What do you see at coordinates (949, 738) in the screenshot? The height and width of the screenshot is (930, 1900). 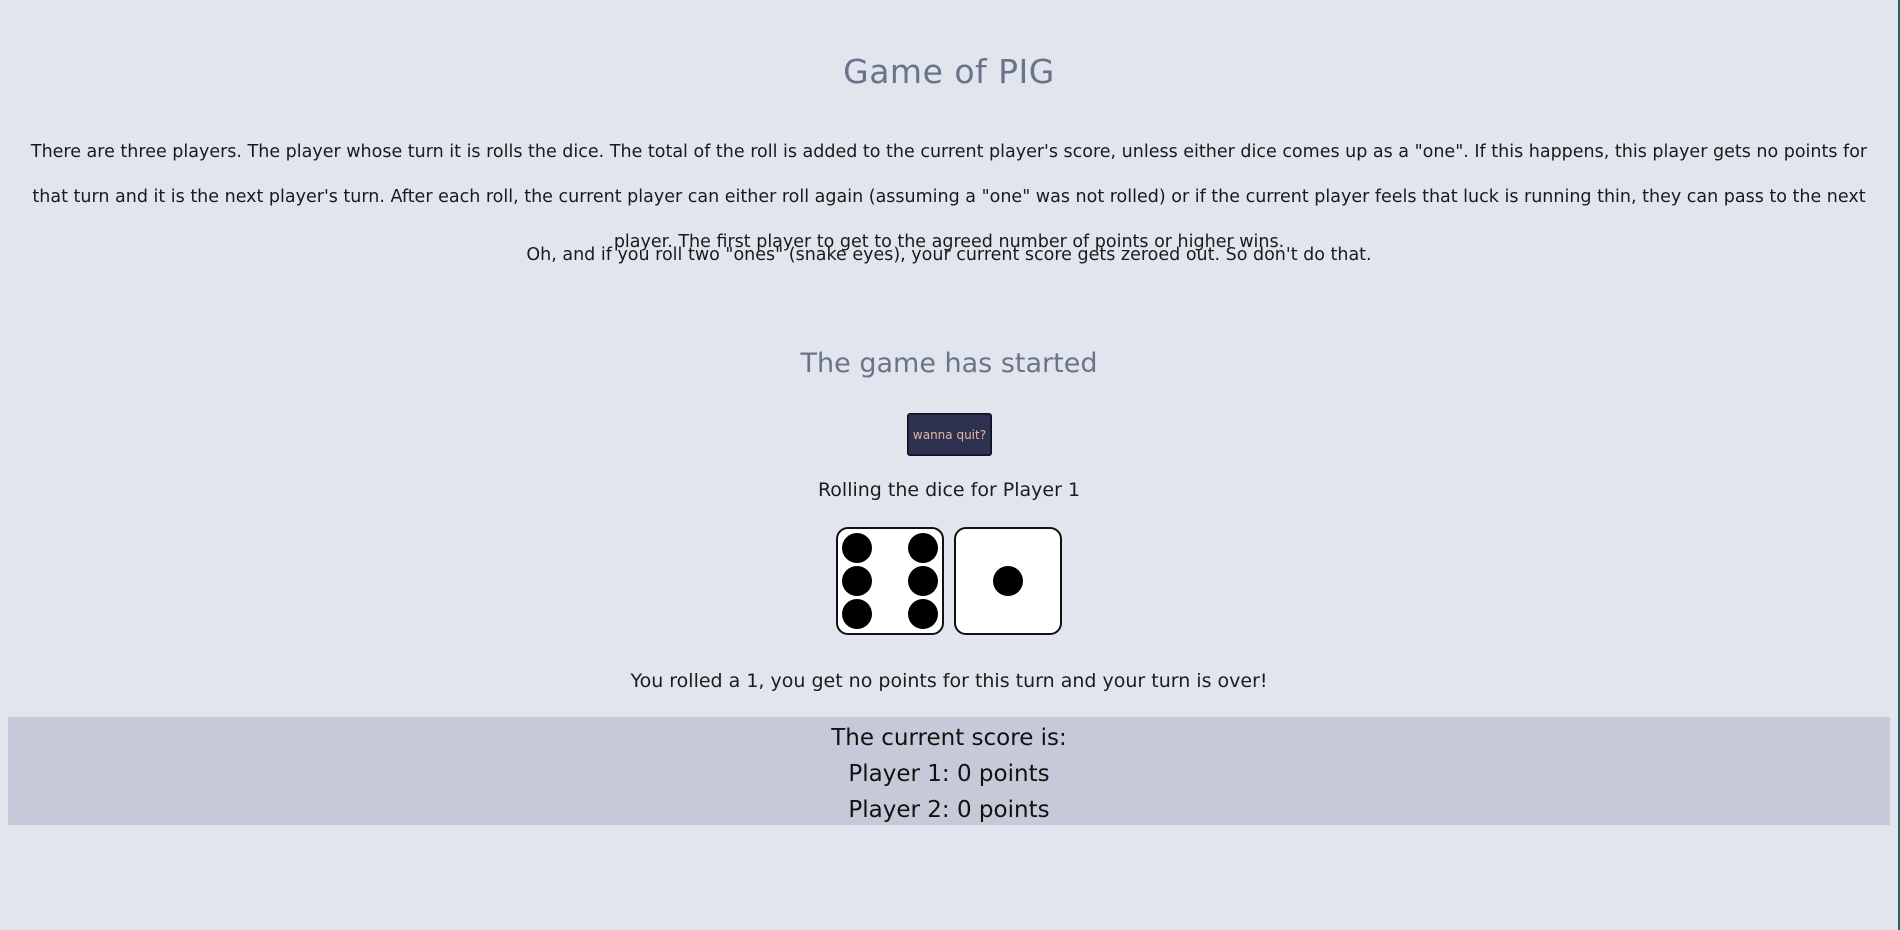 I see `score-heading: The current score is:` at bounding box center [949, 738].